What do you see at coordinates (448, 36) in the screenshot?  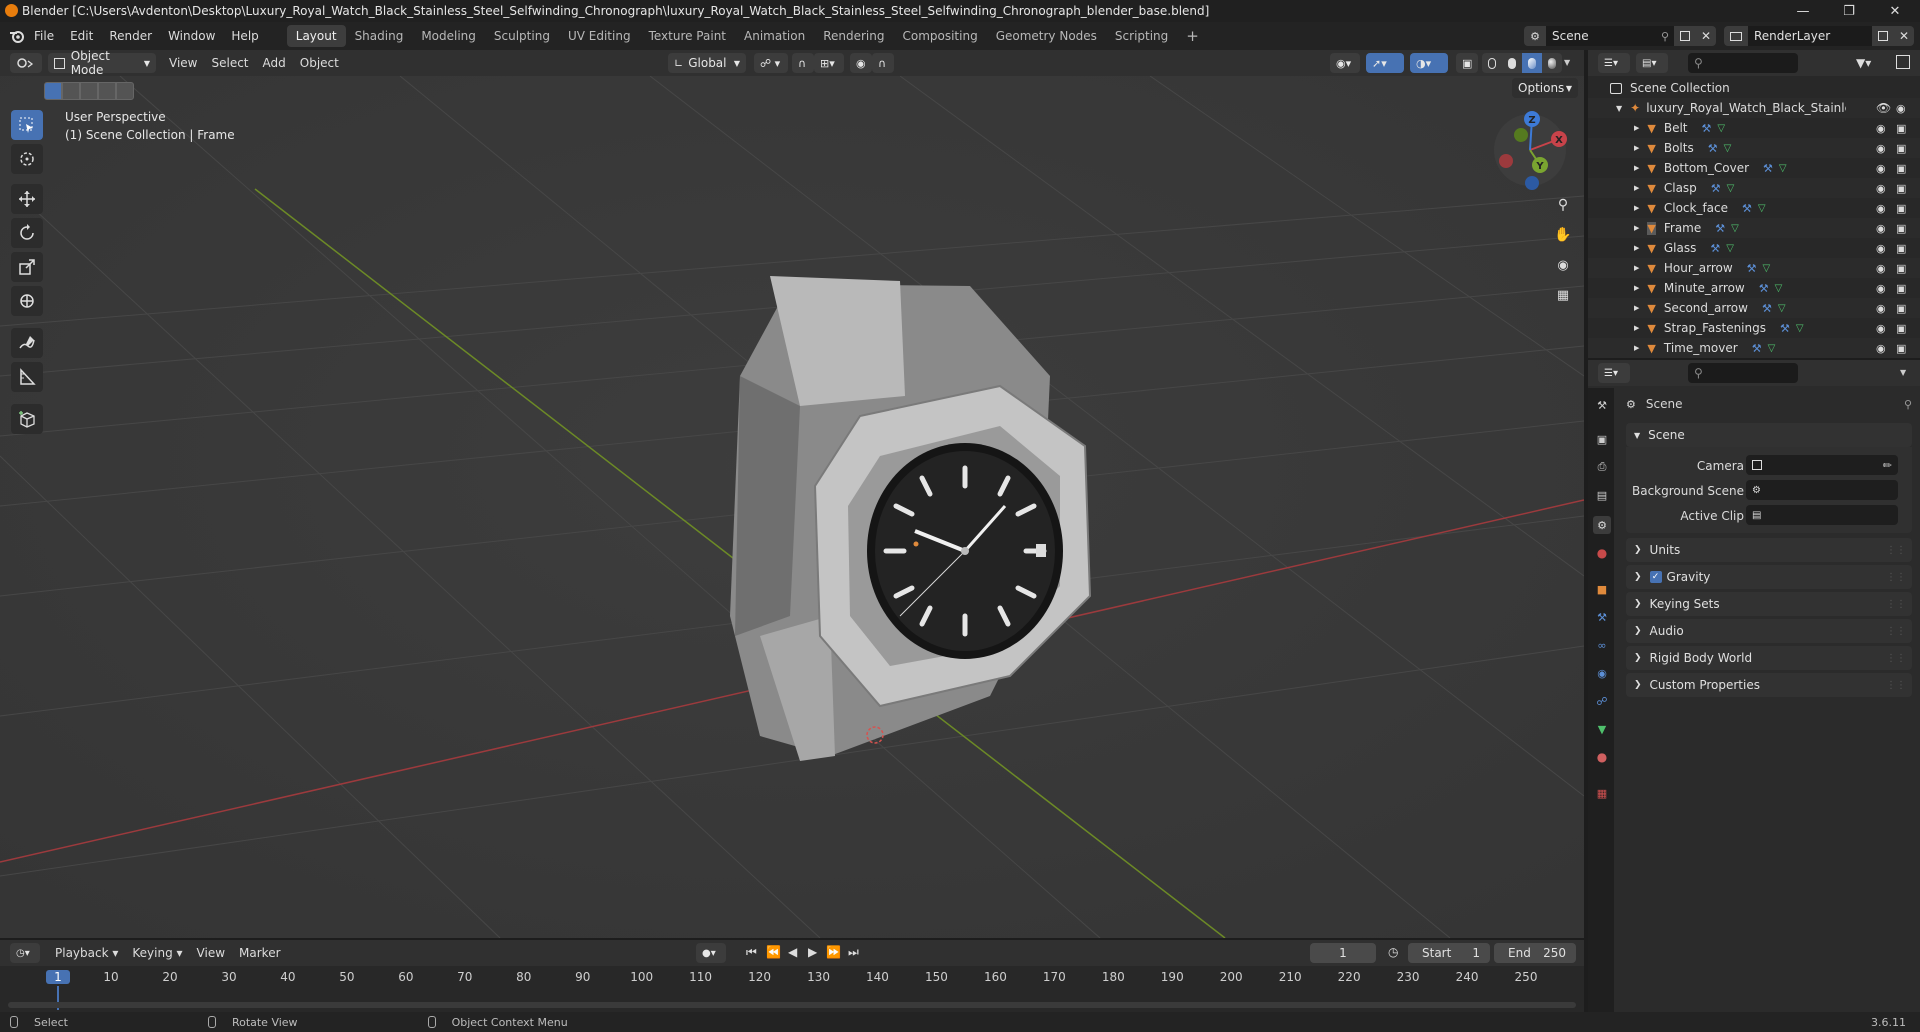 I see `tab-modeling: Modeling` at bounding box center [448, 36].